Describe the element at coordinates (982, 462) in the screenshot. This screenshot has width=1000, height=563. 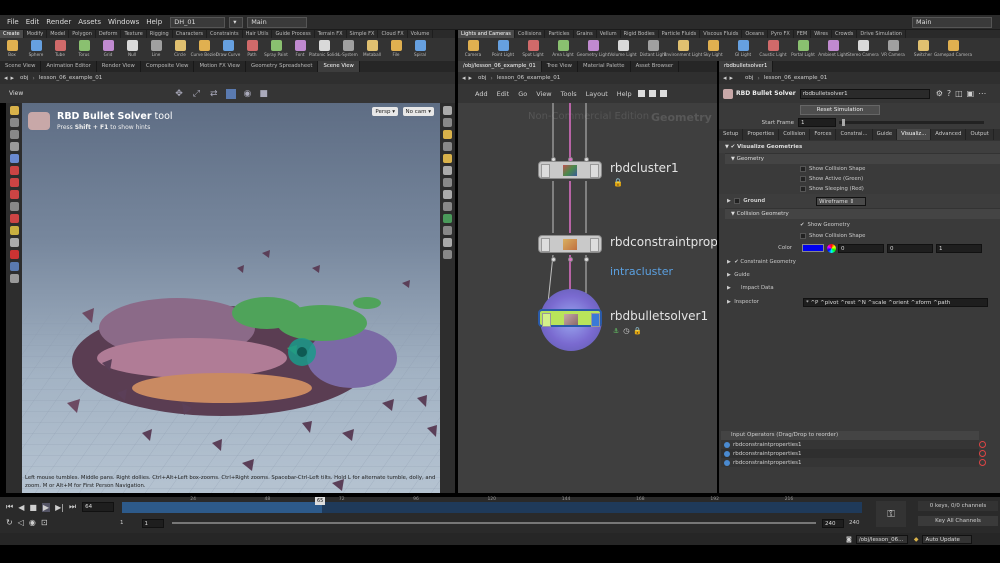
I see `remove-input-icon` at that location.